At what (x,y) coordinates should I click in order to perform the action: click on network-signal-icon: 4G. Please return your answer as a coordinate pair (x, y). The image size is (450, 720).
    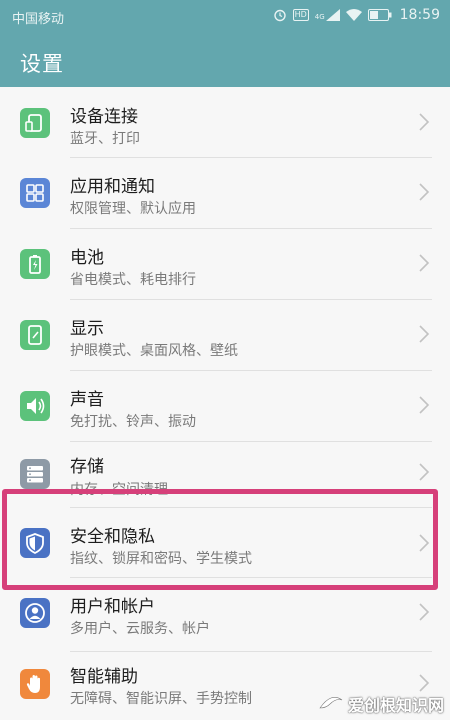
    Looking at the image, I should click on (327, 15).